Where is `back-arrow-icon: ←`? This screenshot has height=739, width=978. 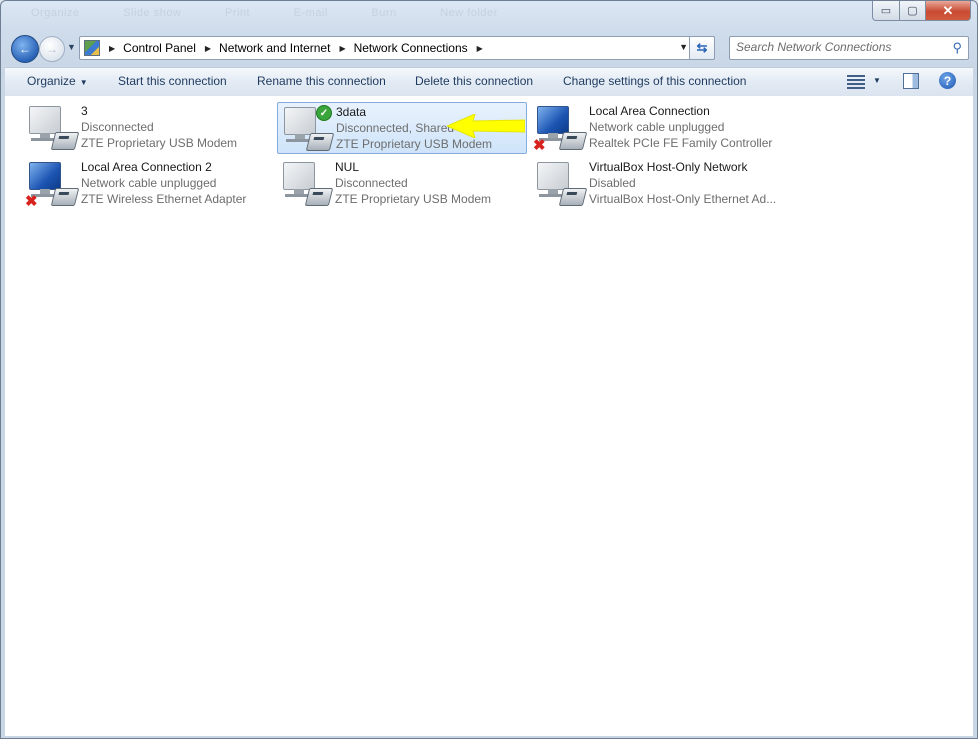
back-arrow-icon: ← is located at coordinates (25, 49).